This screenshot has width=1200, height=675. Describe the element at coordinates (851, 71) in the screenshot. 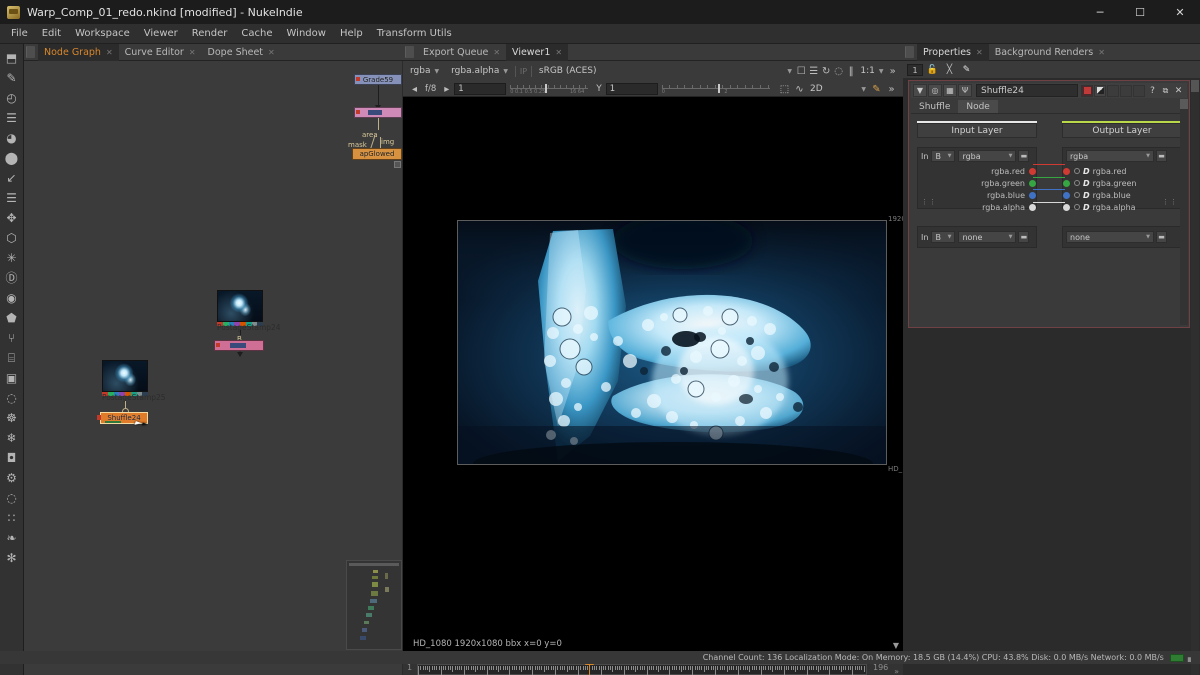

I see `pause-icon: ‖` at that location.